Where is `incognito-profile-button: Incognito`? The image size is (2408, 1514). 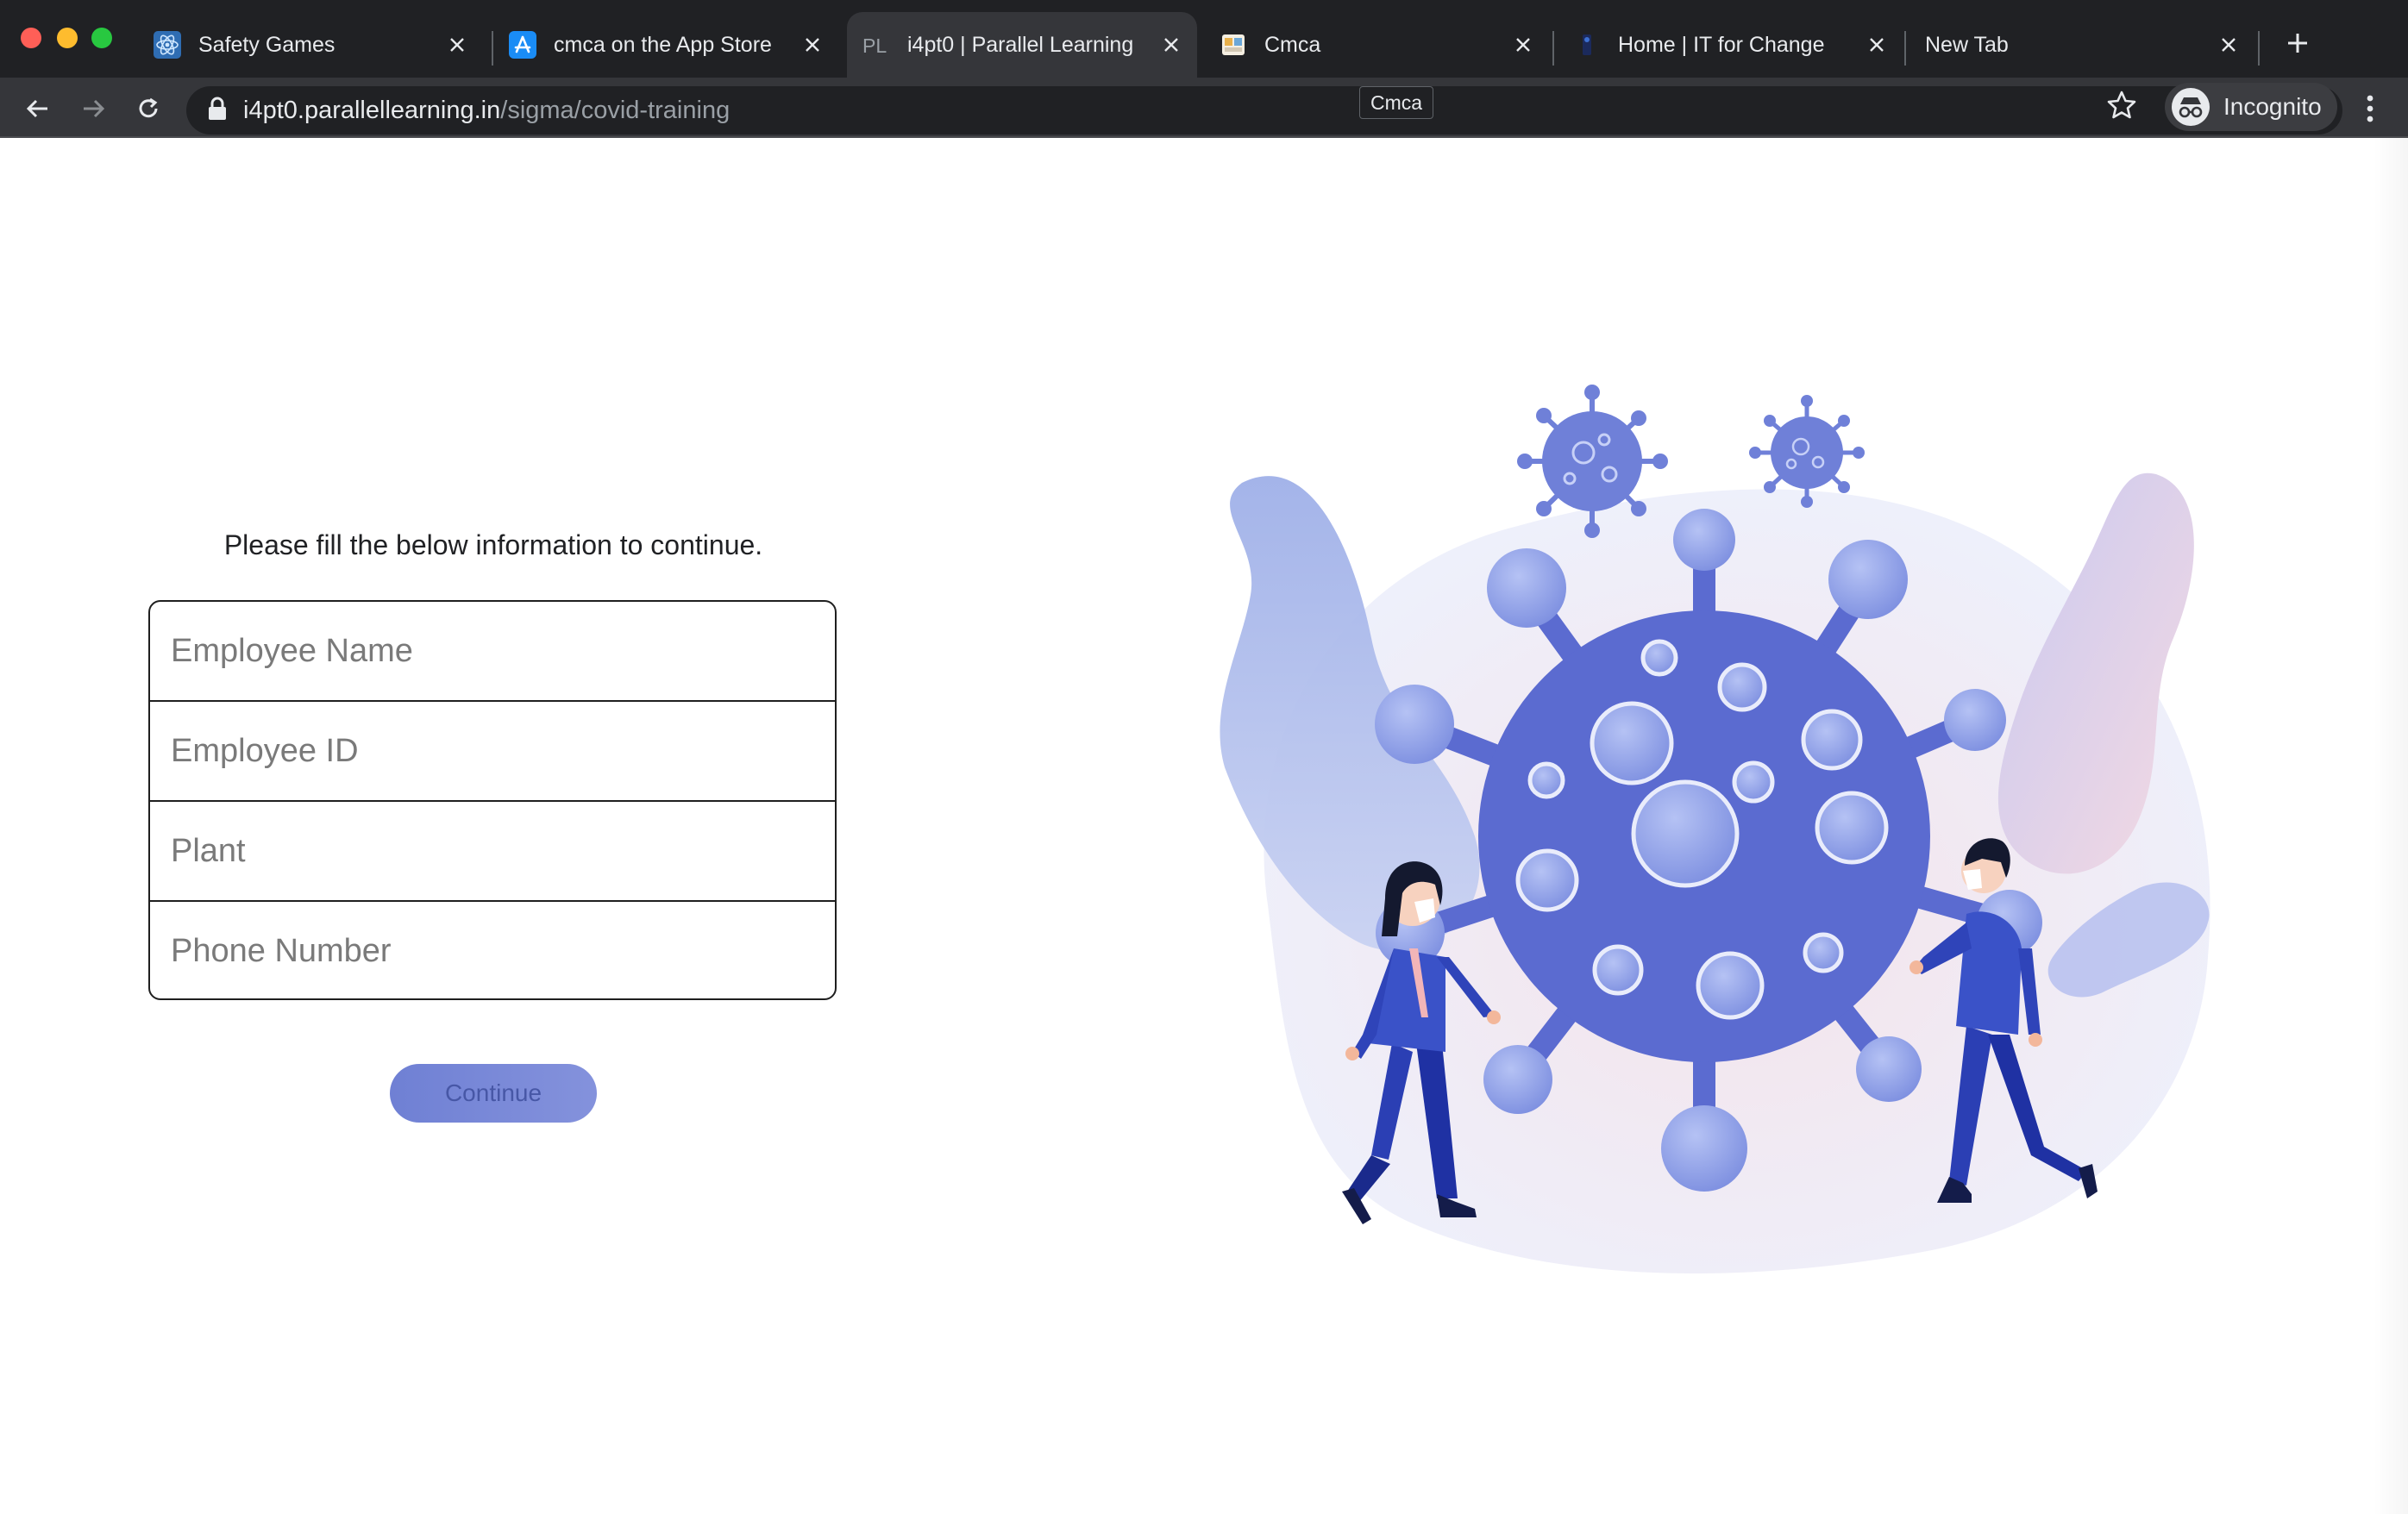 incognito-profile-button: Incognito is located at coordinates (2251, 107).